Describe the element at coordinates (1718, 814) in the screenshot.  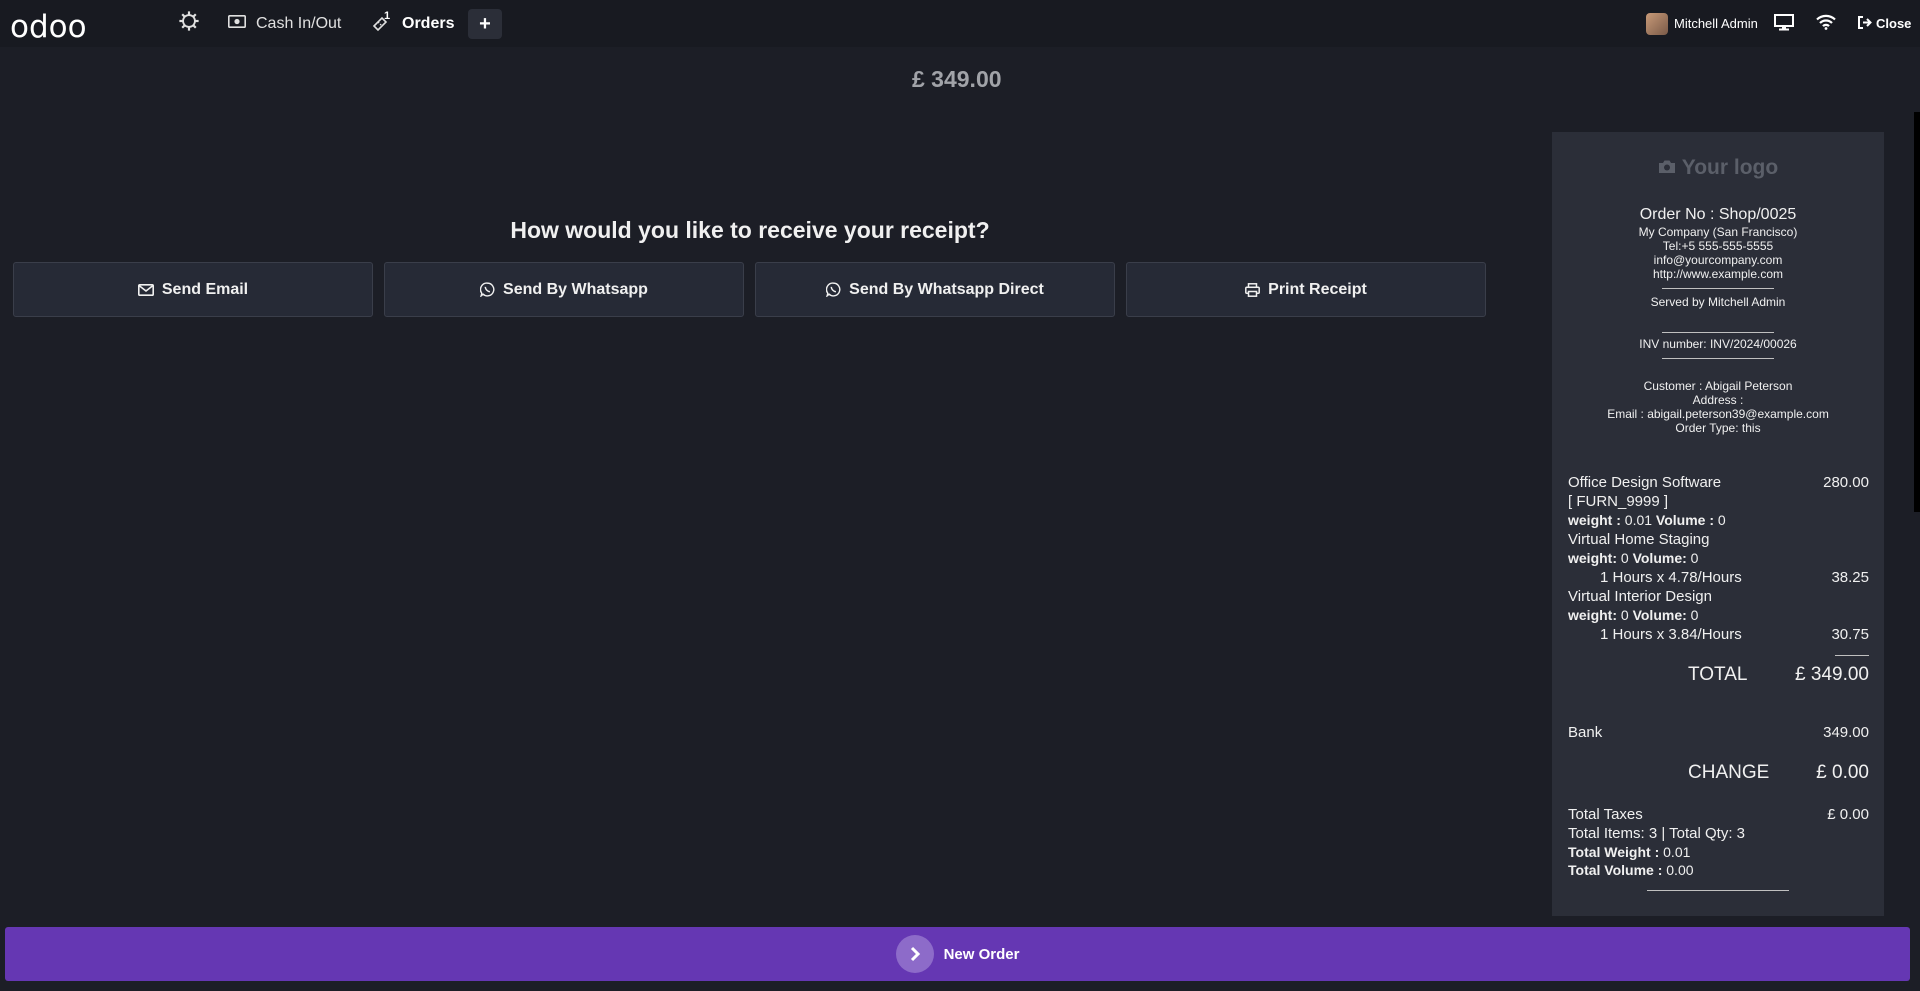
I see `taxes-line: Total Taxes £ 0.00` at that location.